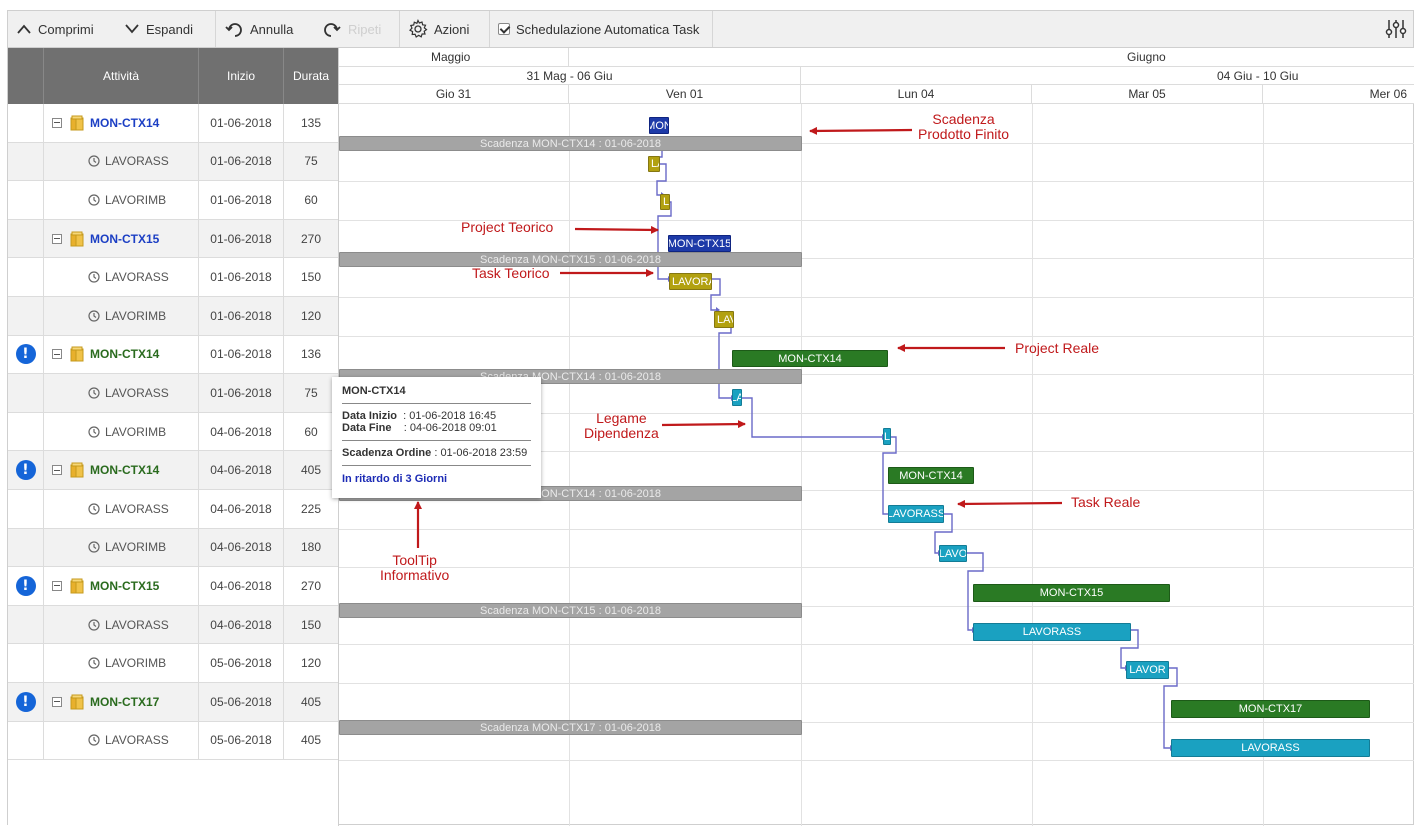 The height and width of the screenshot is (826, 1414). I want to click on dependency-link, so click(725, 358).